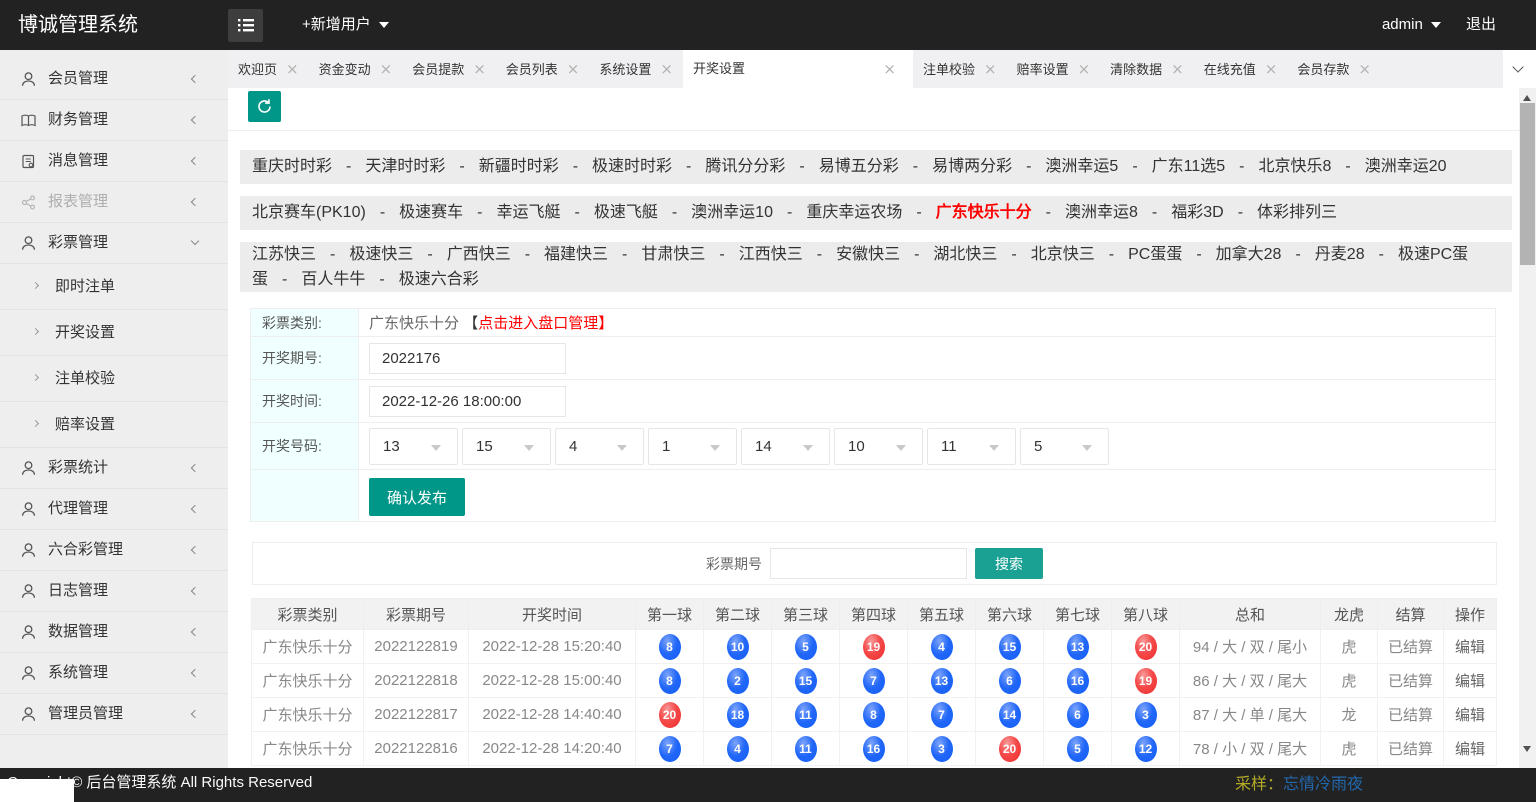 The height and width of the screenshot is (802, 1536). I want to click on refresh-button, so click(264, 106).